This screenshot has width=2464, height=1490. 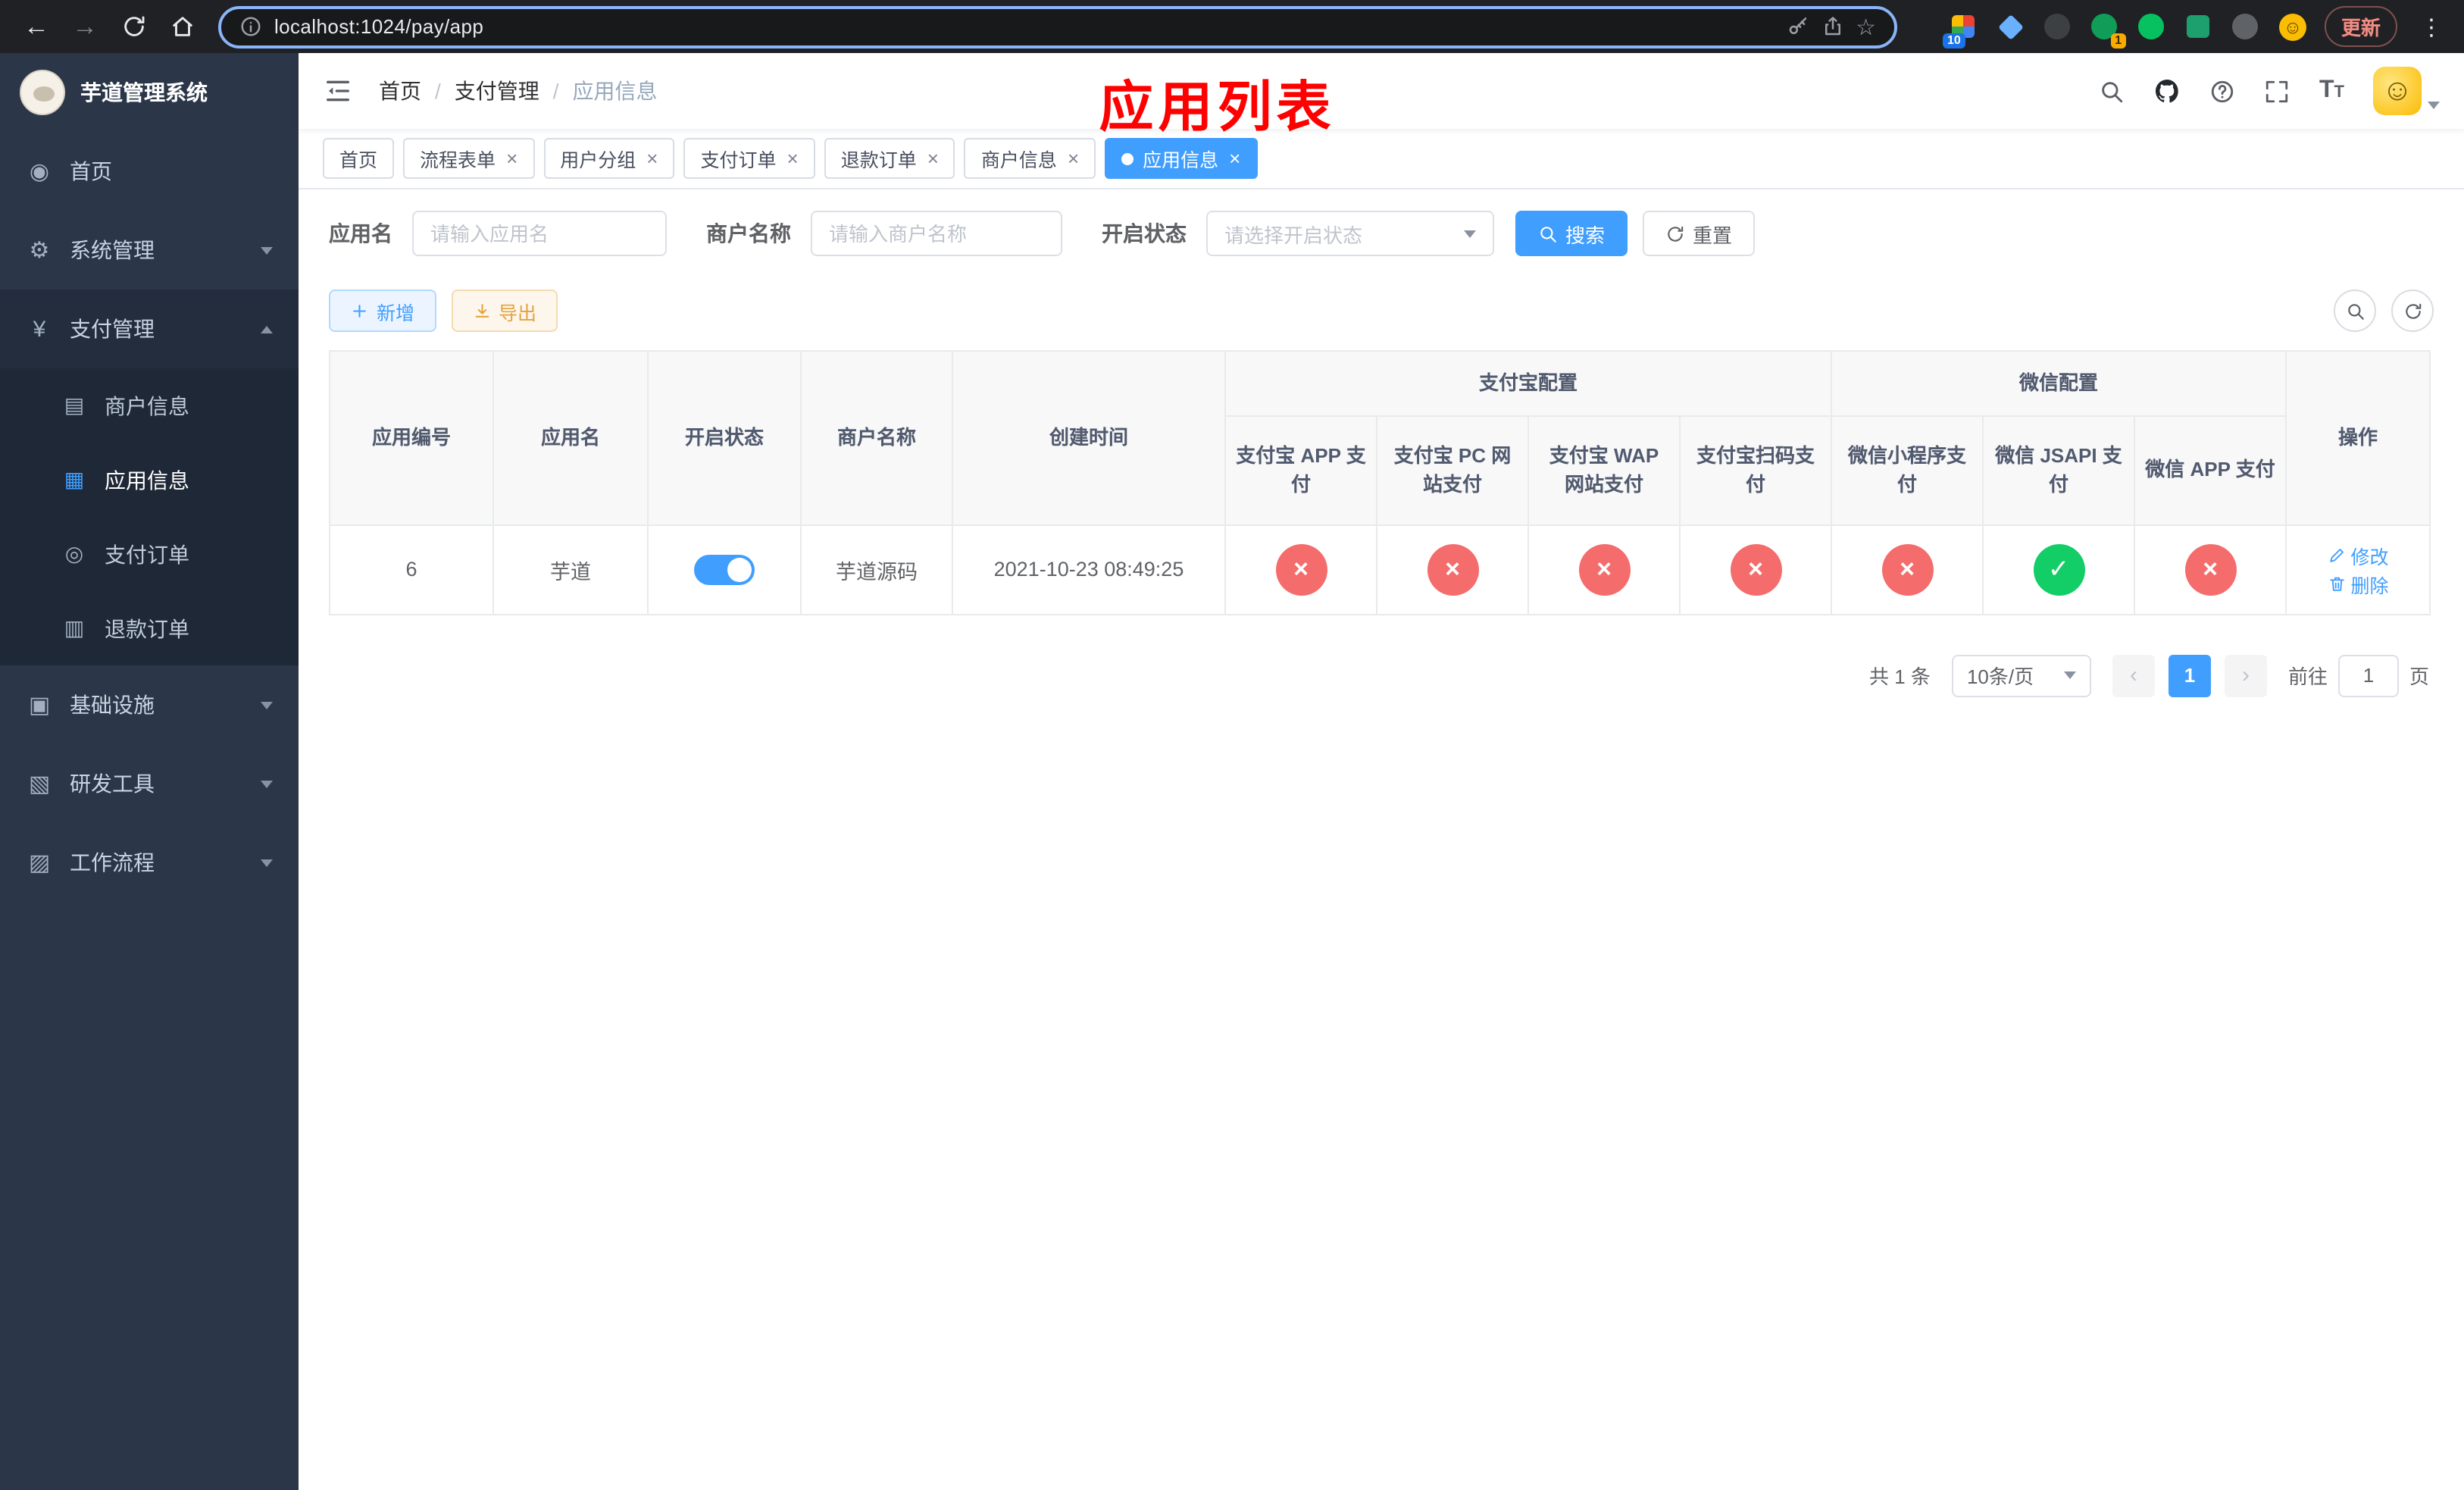 What do you see at coordinates (149, 480) in the screenshot?
I see `sidebar-item-app-info: ▦ 应用信息` at bounding box center [149, 480].